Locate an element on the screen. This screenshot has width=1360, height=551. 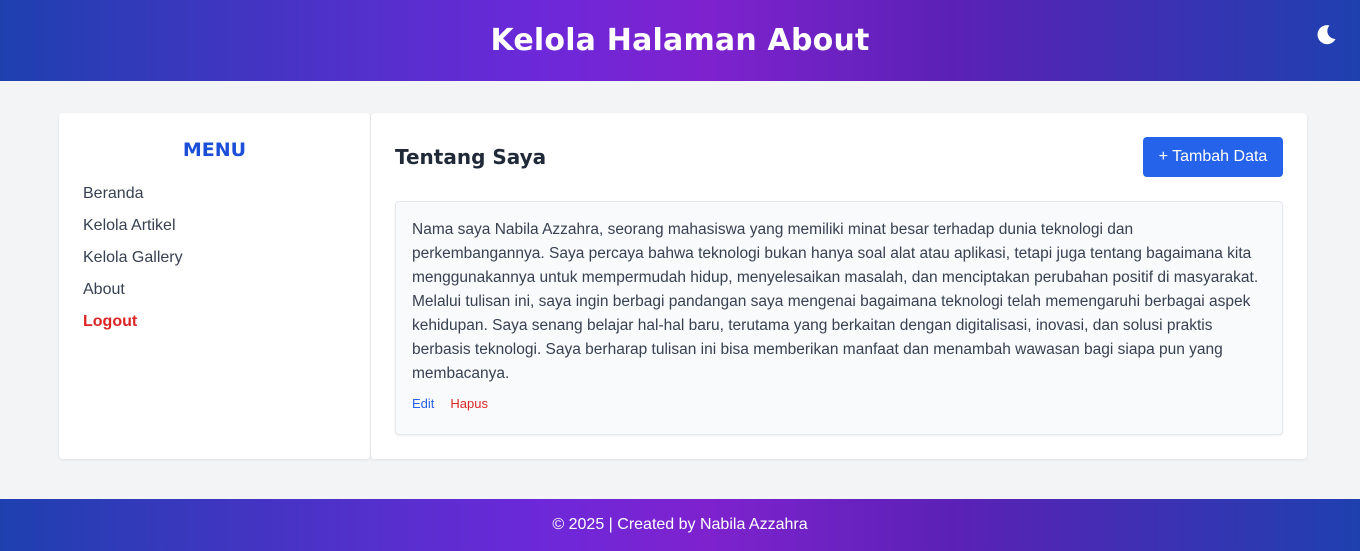
app-header: Kelola Halaman About is located at coordinates (680, 40).